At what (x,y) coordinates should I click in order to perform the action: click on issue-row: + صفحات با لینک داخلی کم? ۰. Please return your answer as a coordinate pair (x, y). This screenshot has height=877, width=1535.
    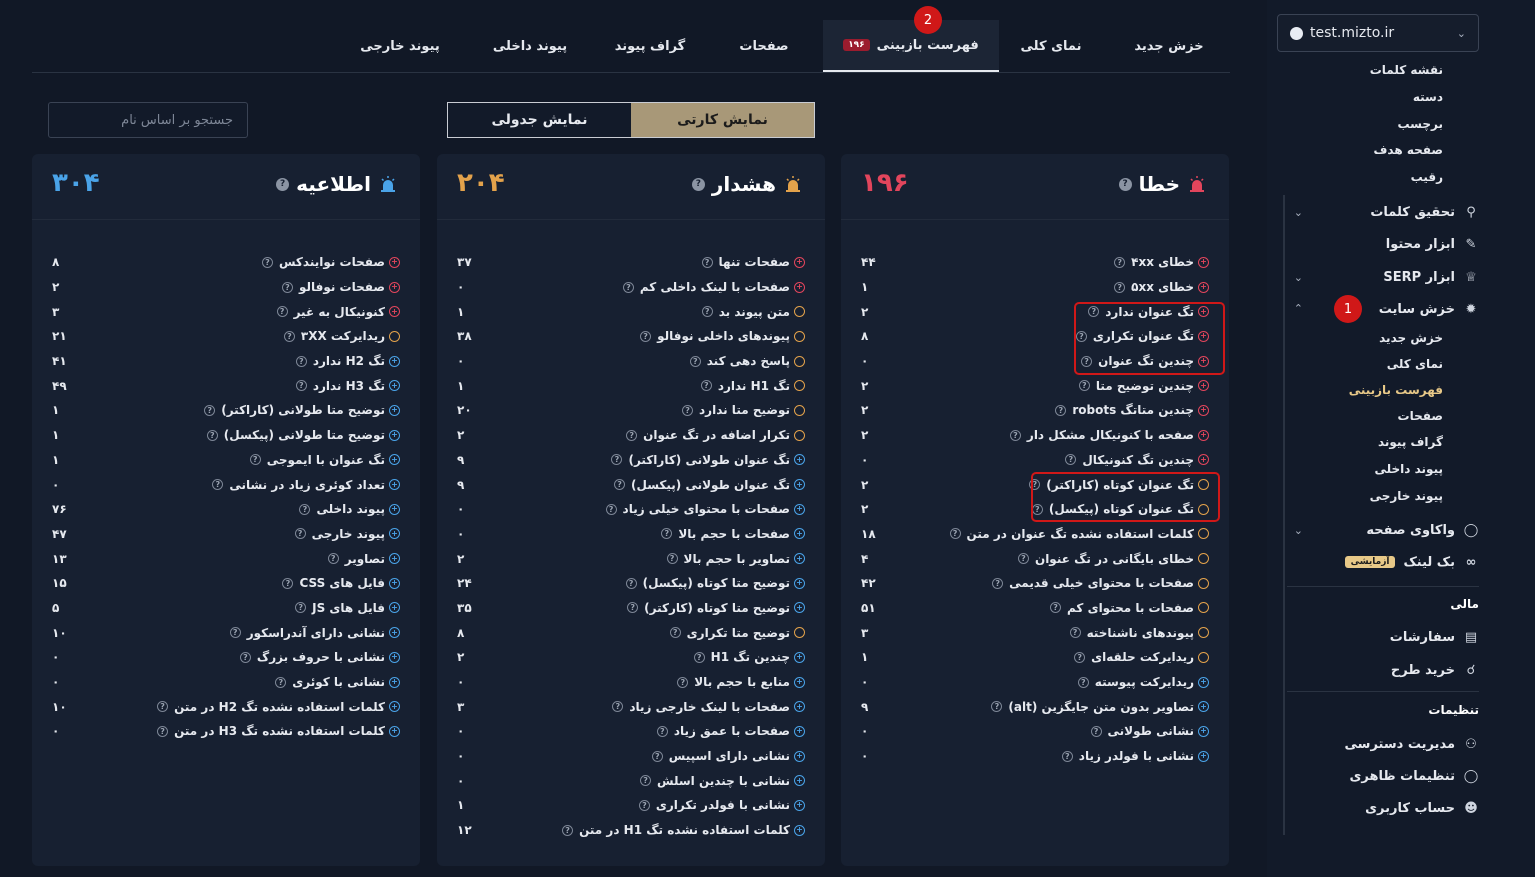
    Looking at the image, I should click on (631, 287).